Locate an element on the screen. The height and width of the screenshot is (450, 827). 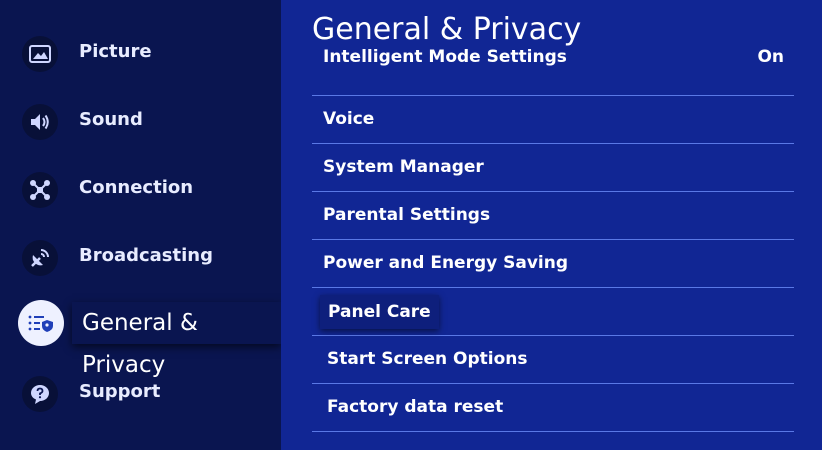
menu-item-intelligent-mode: Intelligent Mode Settings On is located at coordinates (553, 71).